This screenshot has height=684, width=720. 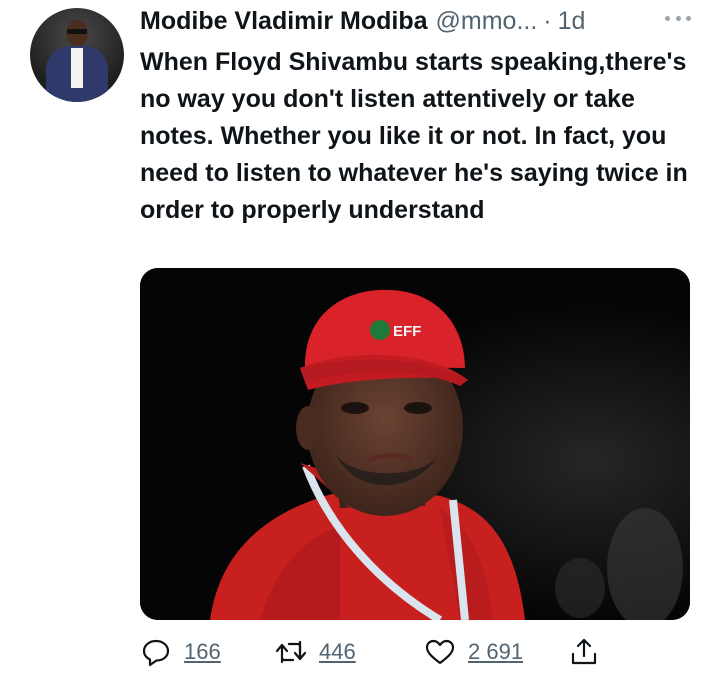 I want to click on tweet-header: Modibe Vladimir Modiba @mmo... · 1d, so click(x=420, y=21).